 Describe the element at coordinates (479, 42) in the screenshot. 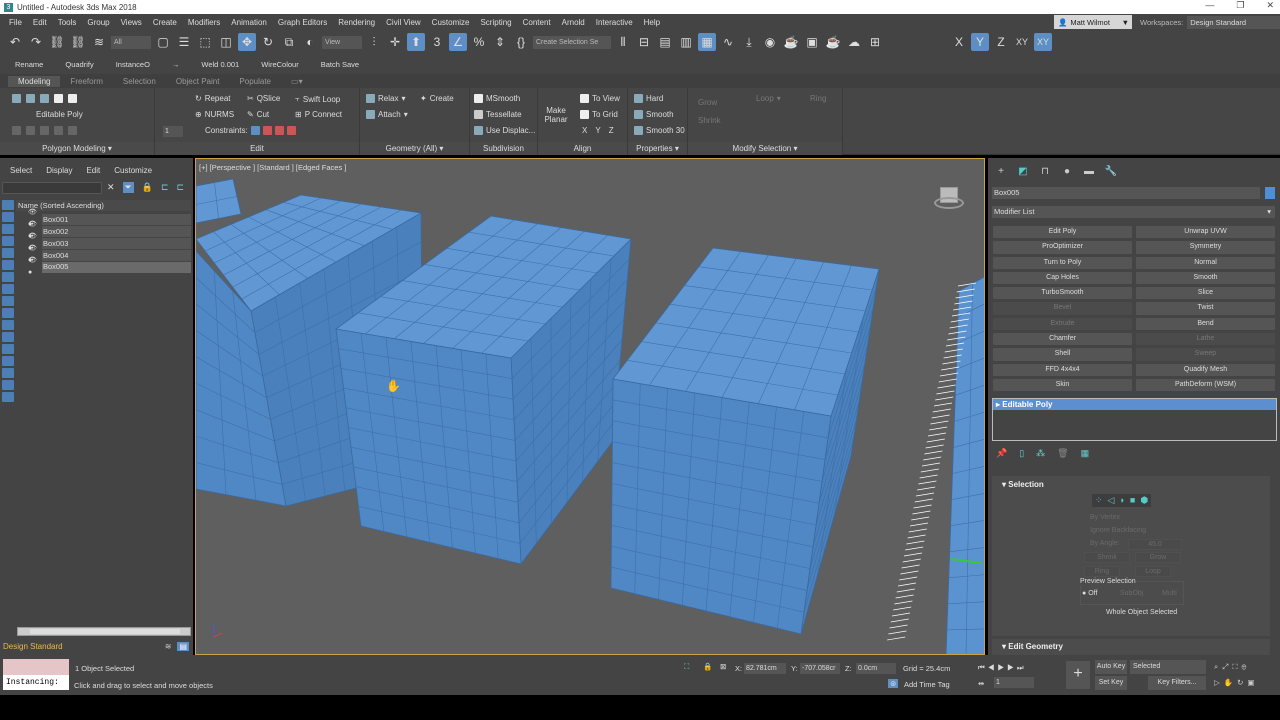

I see `percent-snap-icon: %` at that location.